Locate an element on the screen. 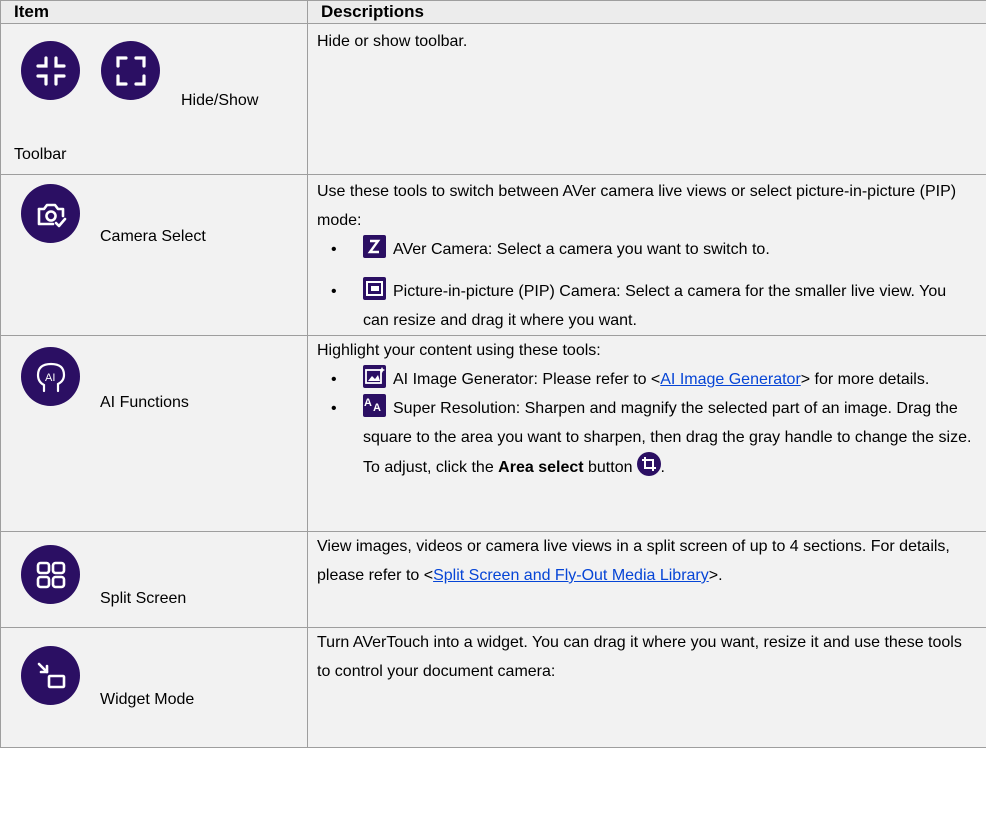 This screenshot has height=830, width=986. ai-head-icon: AI is located at coordinates (50, 376).